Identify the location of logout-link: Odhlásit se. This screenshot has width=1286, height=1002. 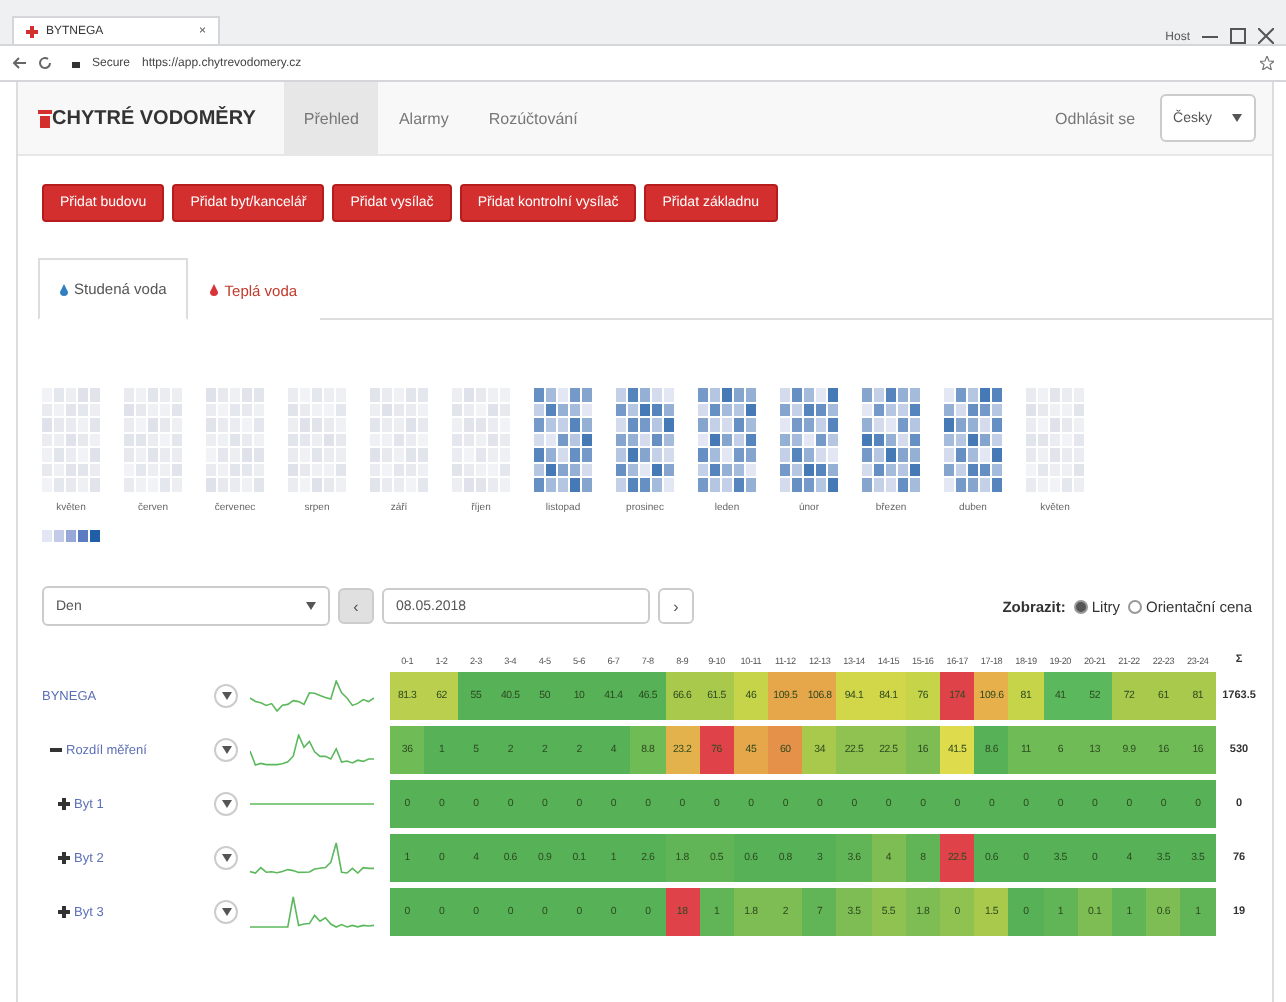
(1095, 118).